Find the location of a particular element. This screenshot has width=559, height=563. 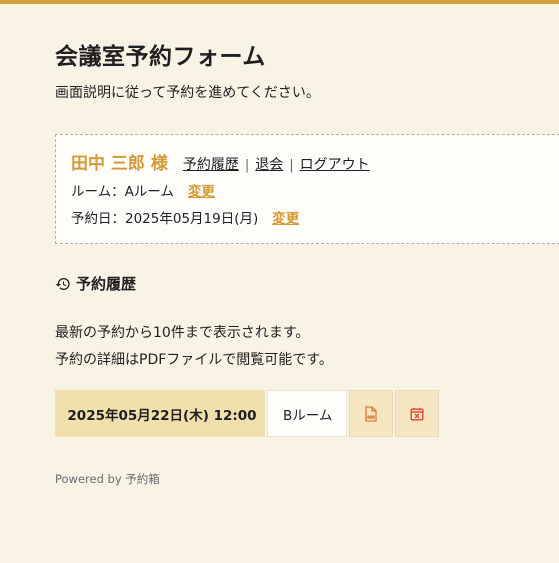

user-header-line: 田中 三郎 様 予約履歴 | 退会 | ログアウト is located at coordinates (315, 164).